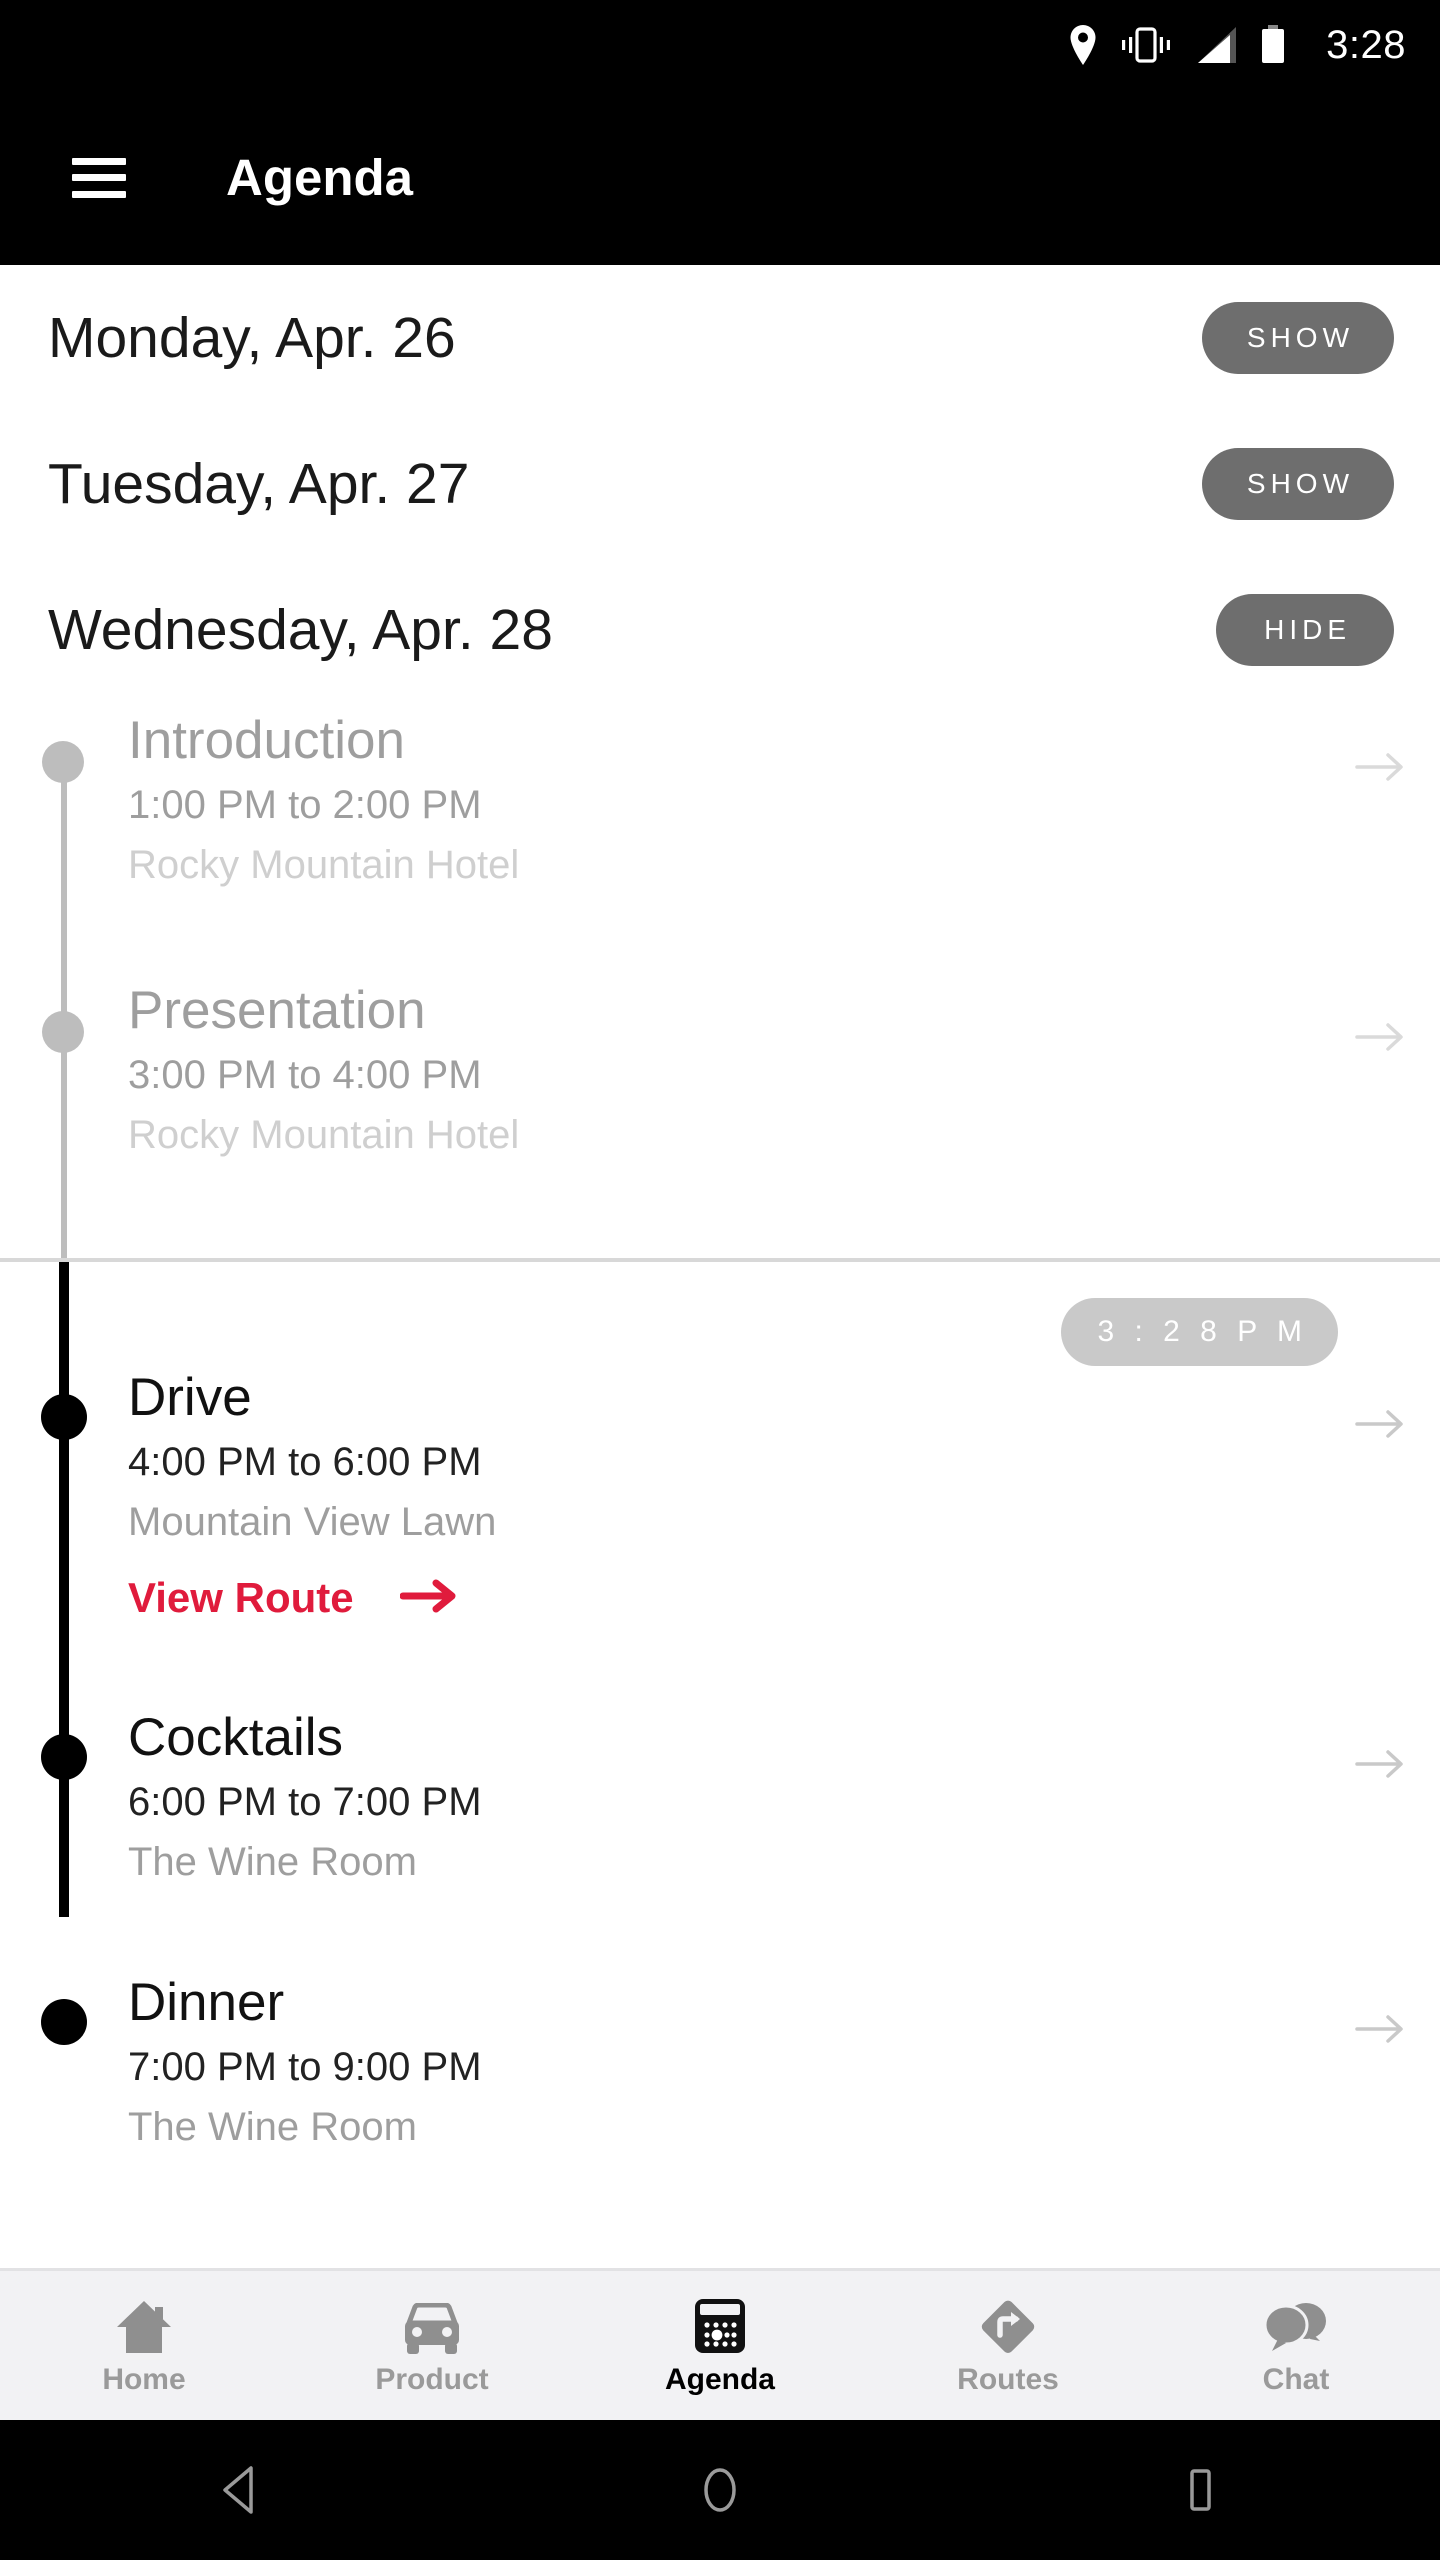 This screenshot has width=1440, height=2560. Describe the element at coordinates (305, 1461) in the screenshot. I see `event-time: 4:00 PM to 6:00 PM` at that location.